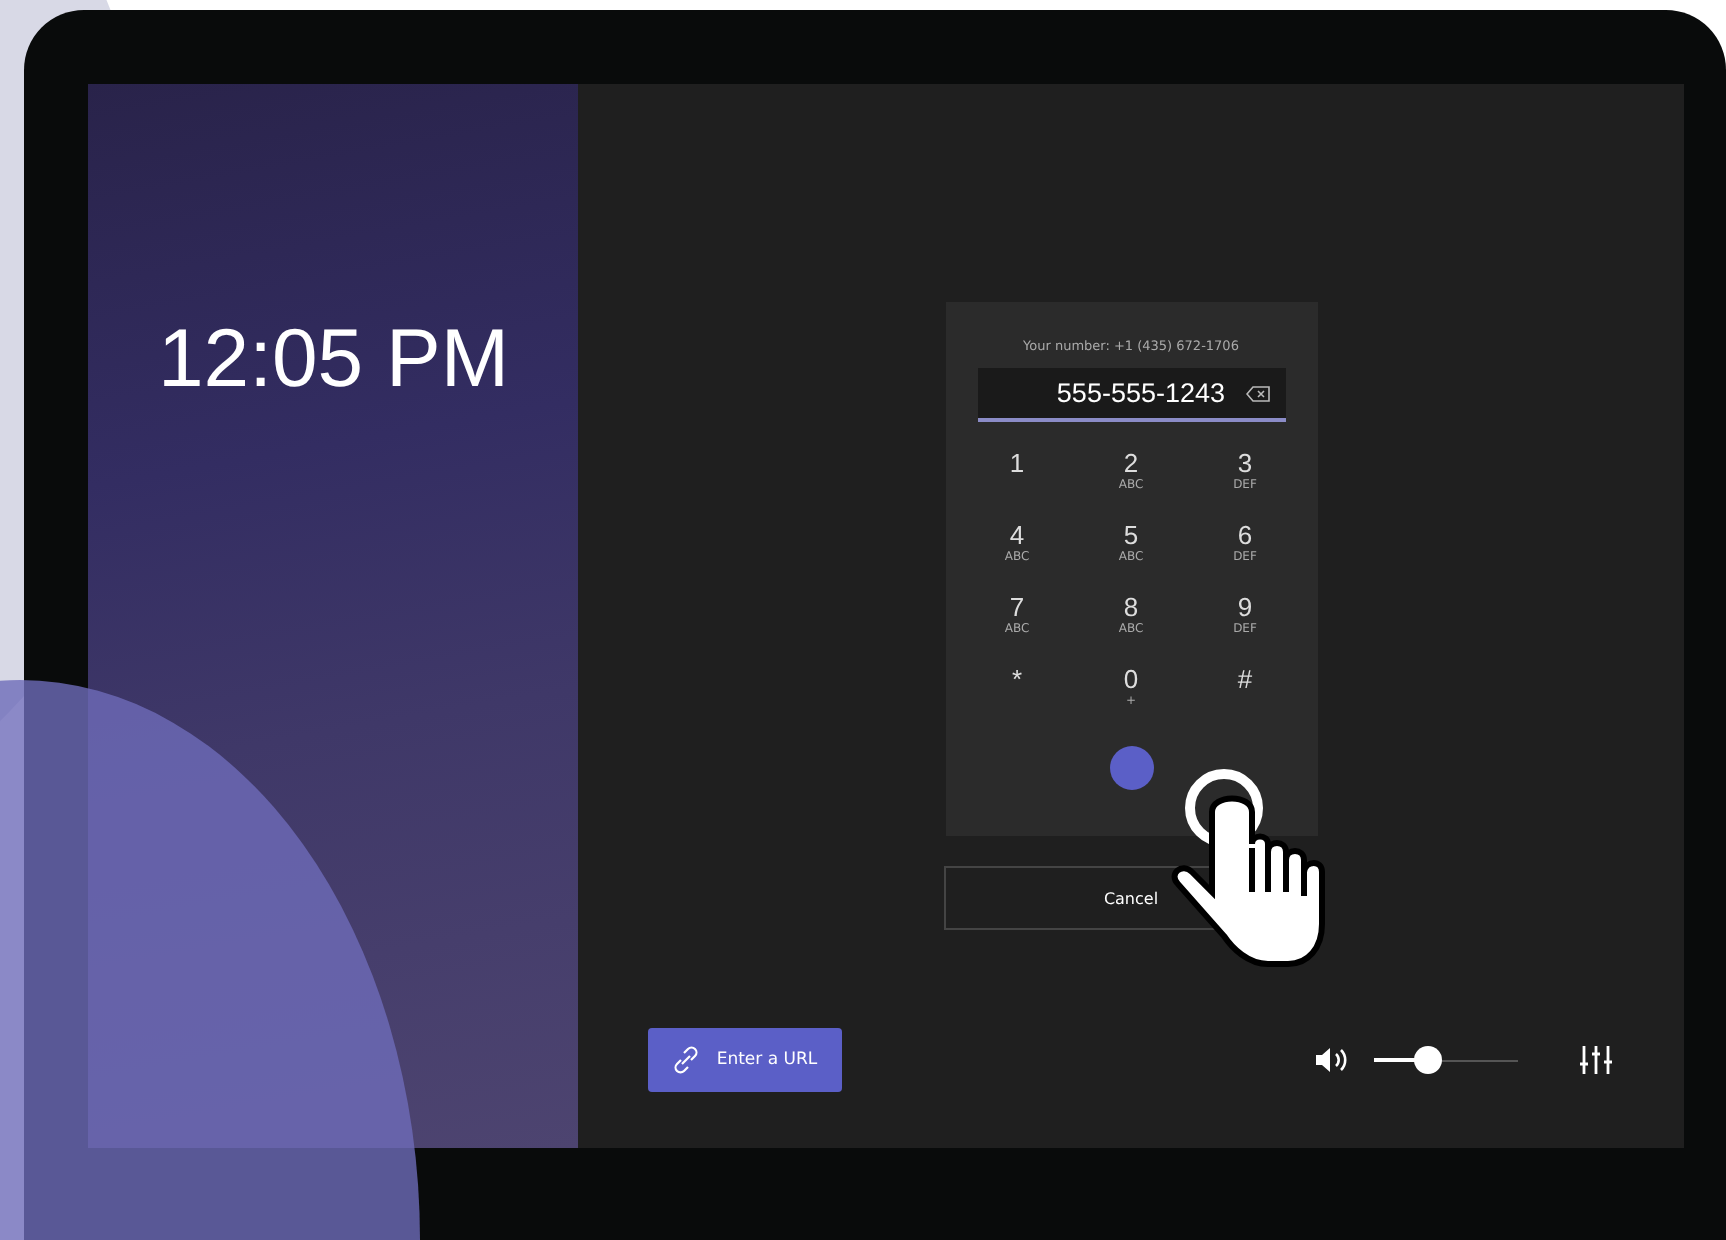  I want to click on dial-key: 9, so click(1245, 607).